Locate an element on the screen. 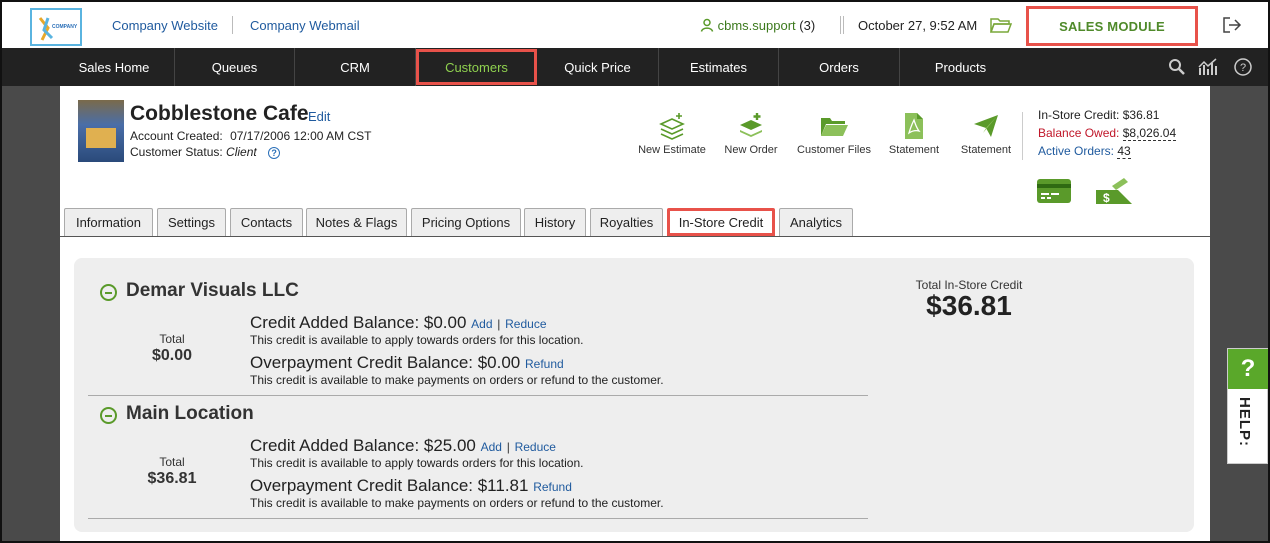 The width and height of the screenshot is (1270, 543). new-estimate-button: New Estimate is located at coordinates (672, 134).